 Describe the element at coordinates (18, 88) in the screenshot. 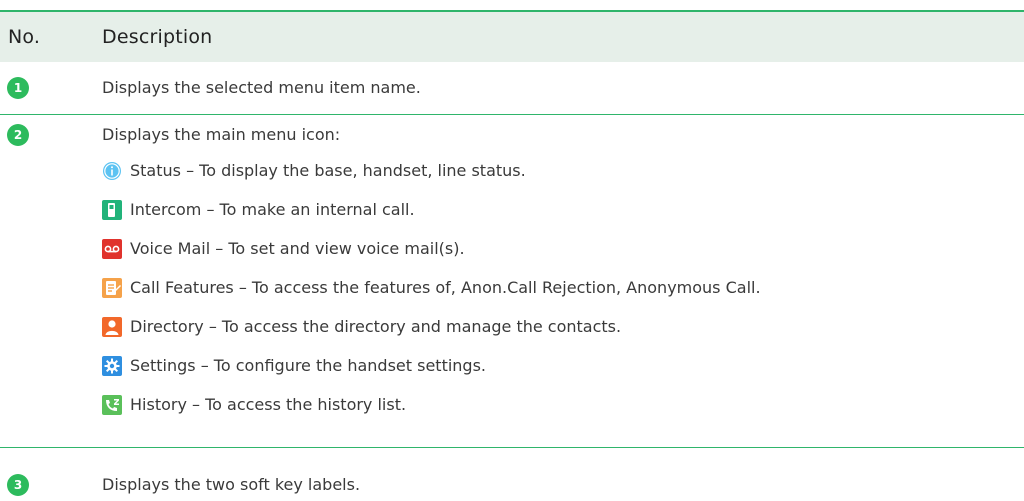

I see `row-number-badge: 1` at that location.